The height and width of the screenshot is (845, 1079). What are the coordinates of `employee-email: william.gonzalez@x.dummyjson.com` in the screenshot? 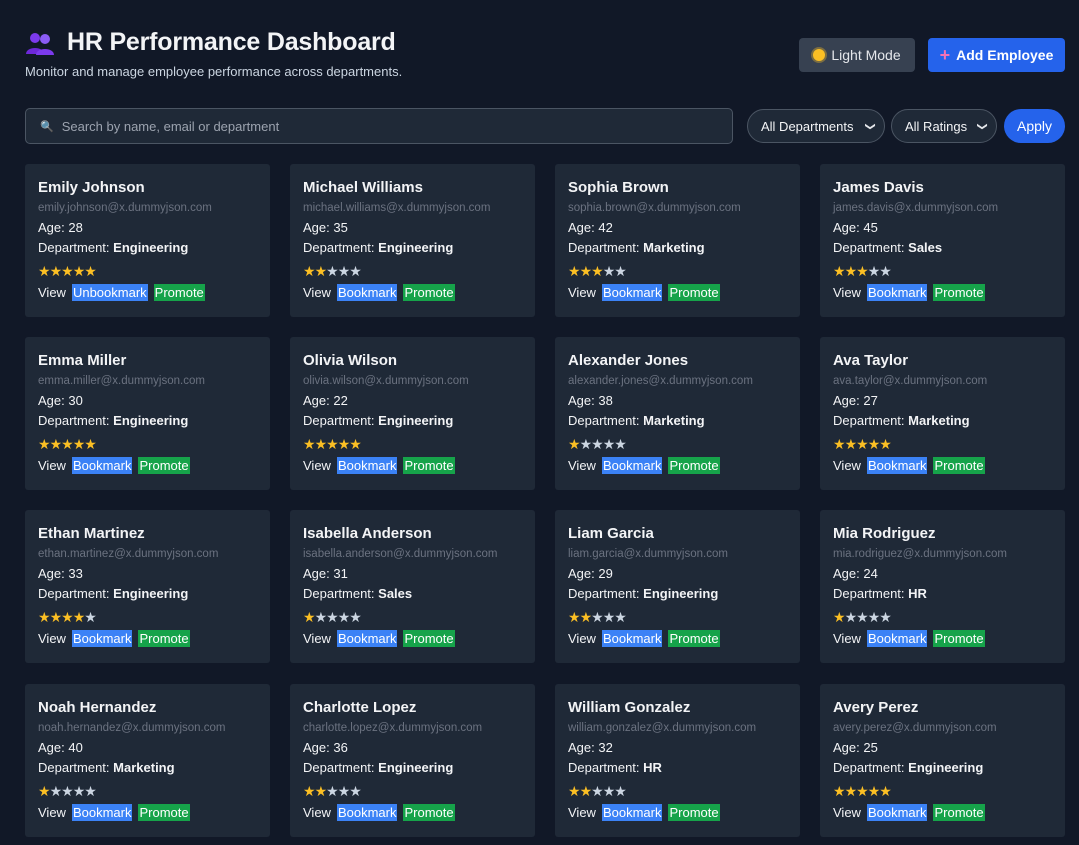 It's located at (662, 728).